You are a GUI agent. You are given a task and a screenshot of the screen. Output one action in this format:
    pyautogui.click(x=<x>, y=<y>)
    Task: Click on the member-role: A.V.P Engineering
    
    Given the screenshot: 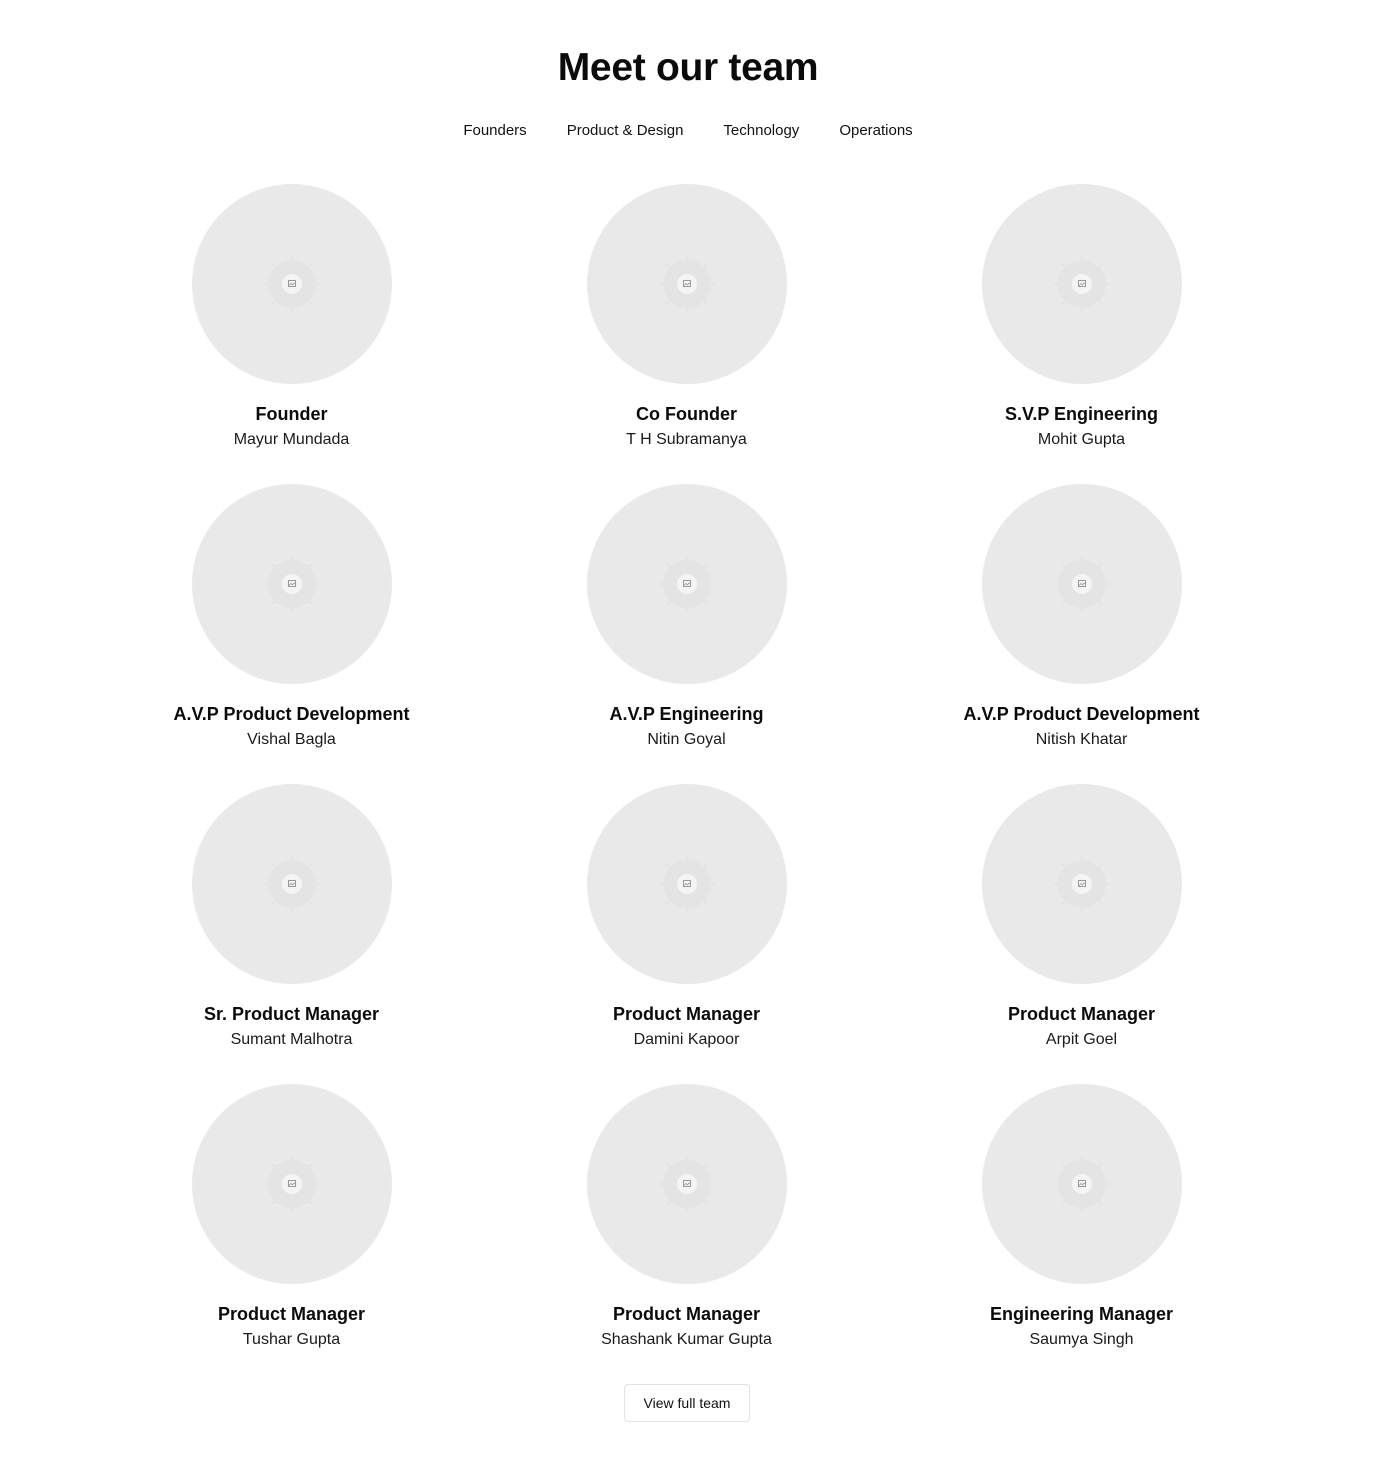 What is the action you would take?
    pyautogui.click(x=686, y=714)
    